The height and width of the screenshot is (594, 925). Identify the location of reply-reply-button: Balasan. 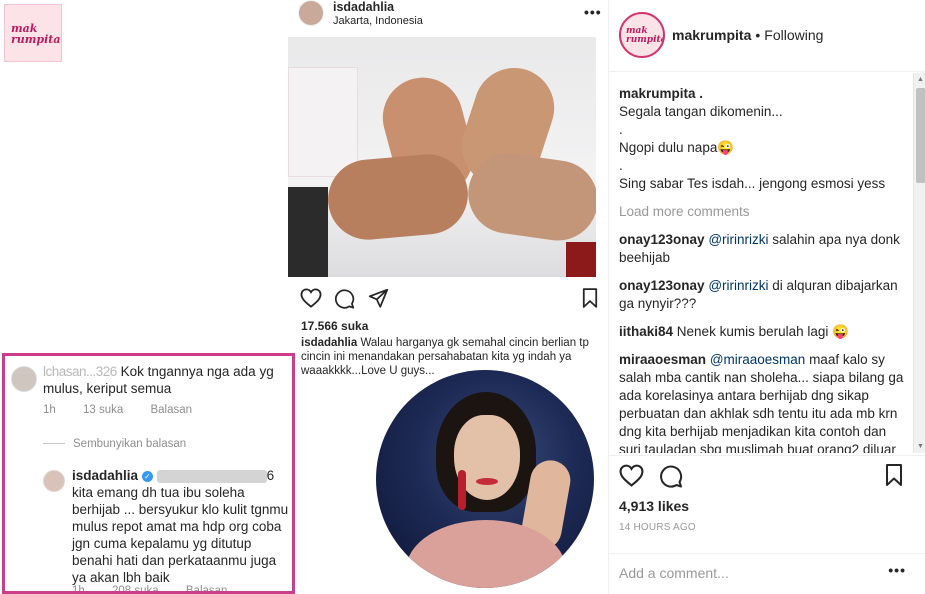
(207, 588).